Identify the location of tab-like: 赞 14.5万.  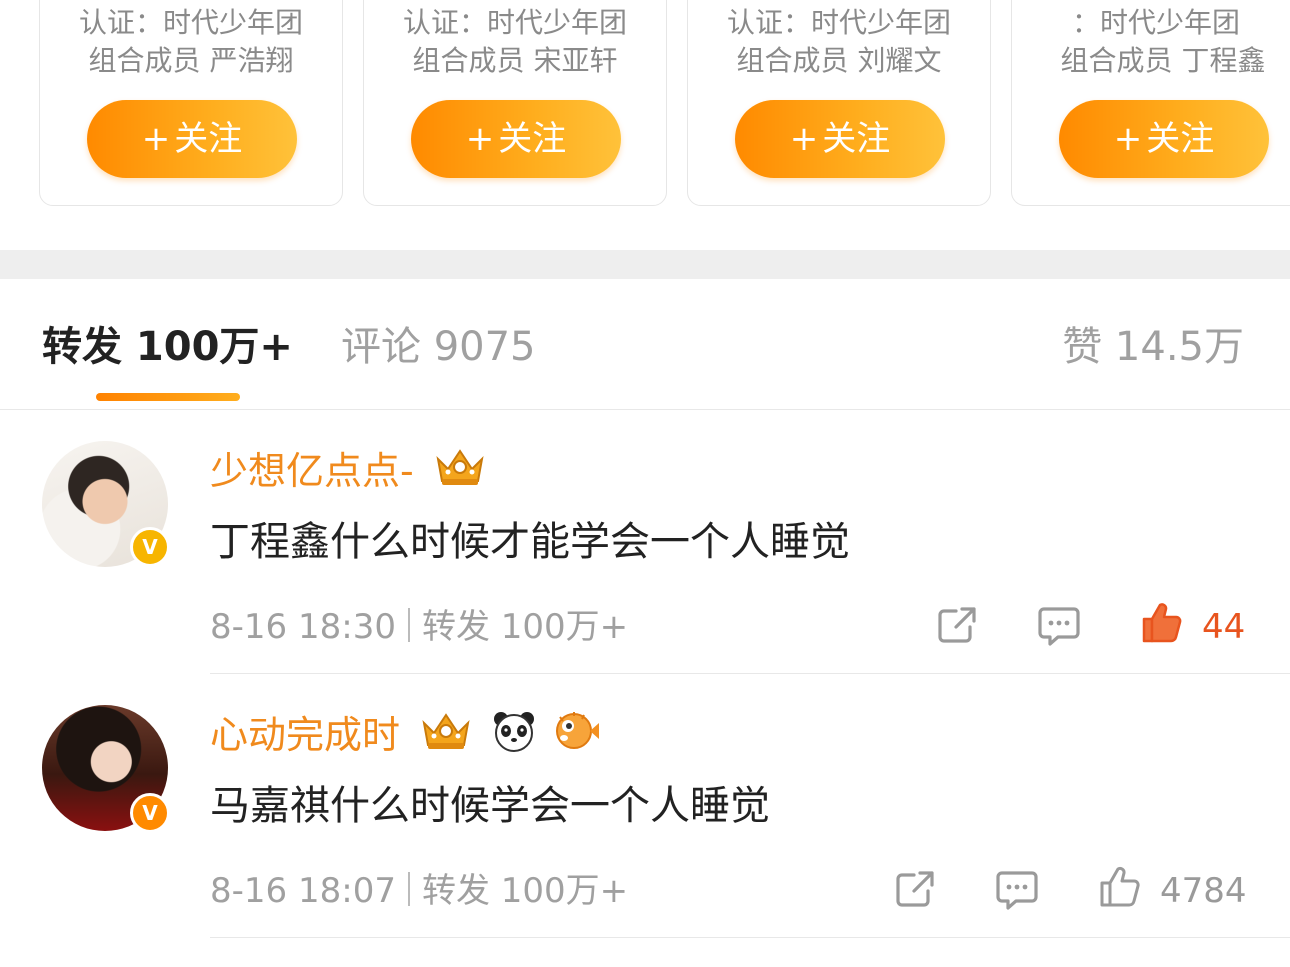
(1153, 347).